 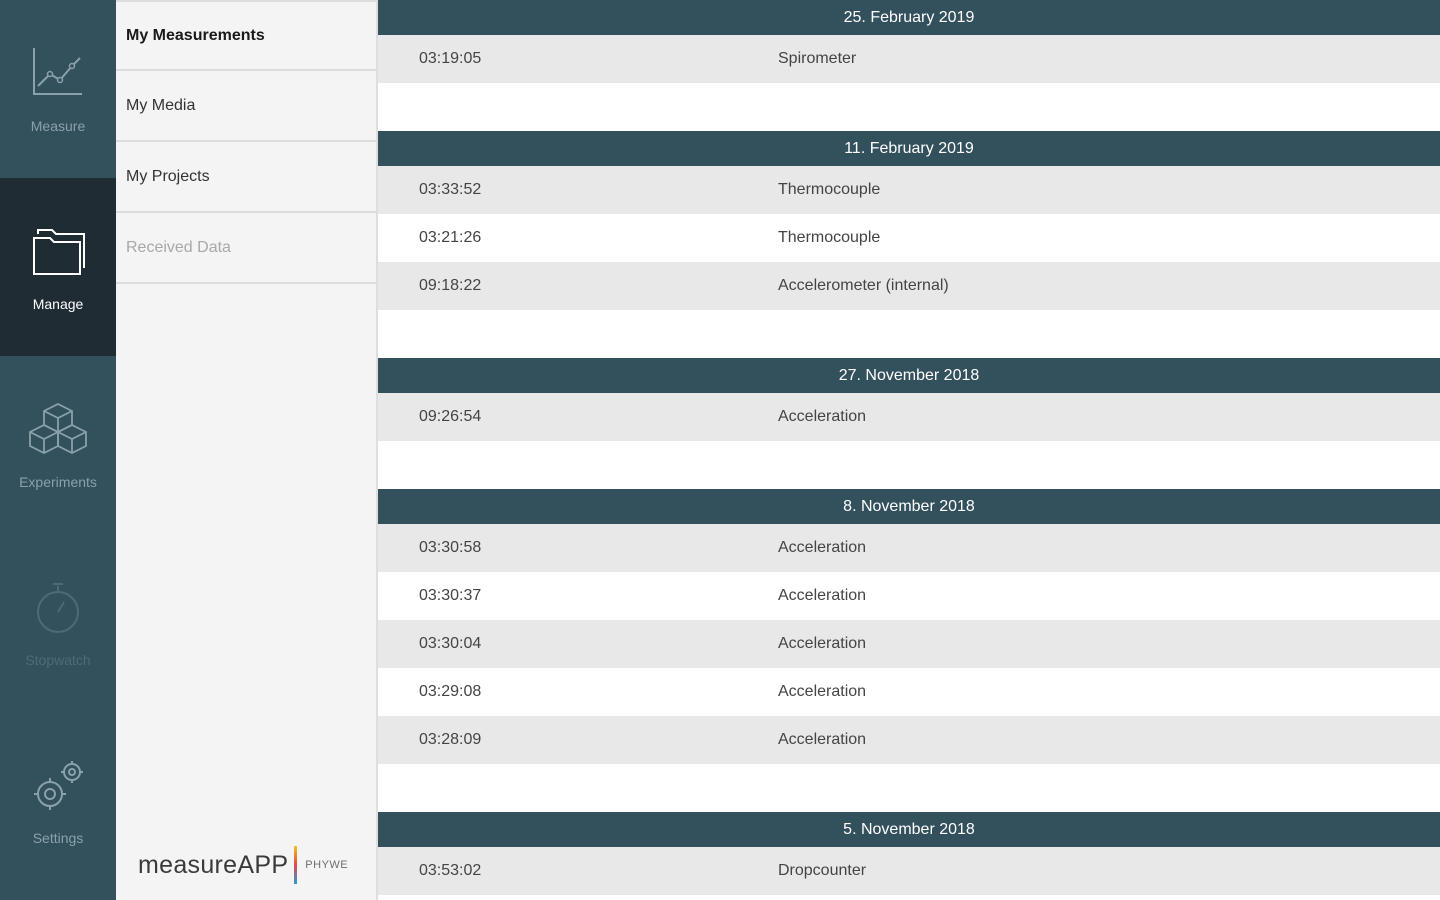 I want to click on measurement-row: 03:33:52 Thermocouple, so click(x=909, y=190).